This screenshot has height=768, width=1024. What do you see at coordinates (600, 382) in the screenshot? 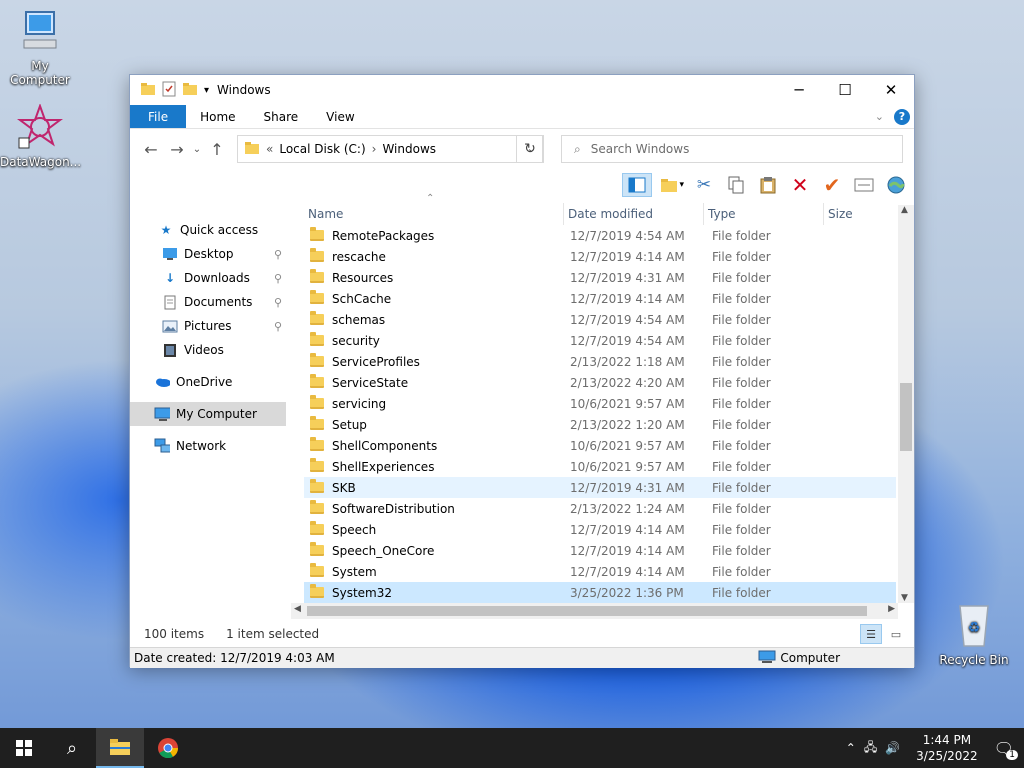
I see `table-row: ServiceState 2/13/2022 4:20 AM File folder` at bounding box center [600, 382].